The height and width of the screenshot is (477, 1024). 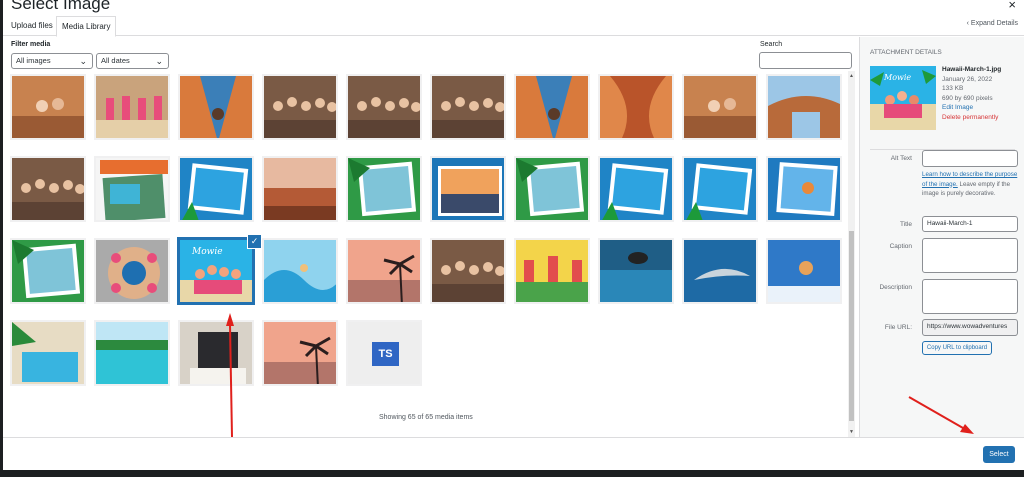 I want to click on alt-text-field, so click(x=970, y=158).